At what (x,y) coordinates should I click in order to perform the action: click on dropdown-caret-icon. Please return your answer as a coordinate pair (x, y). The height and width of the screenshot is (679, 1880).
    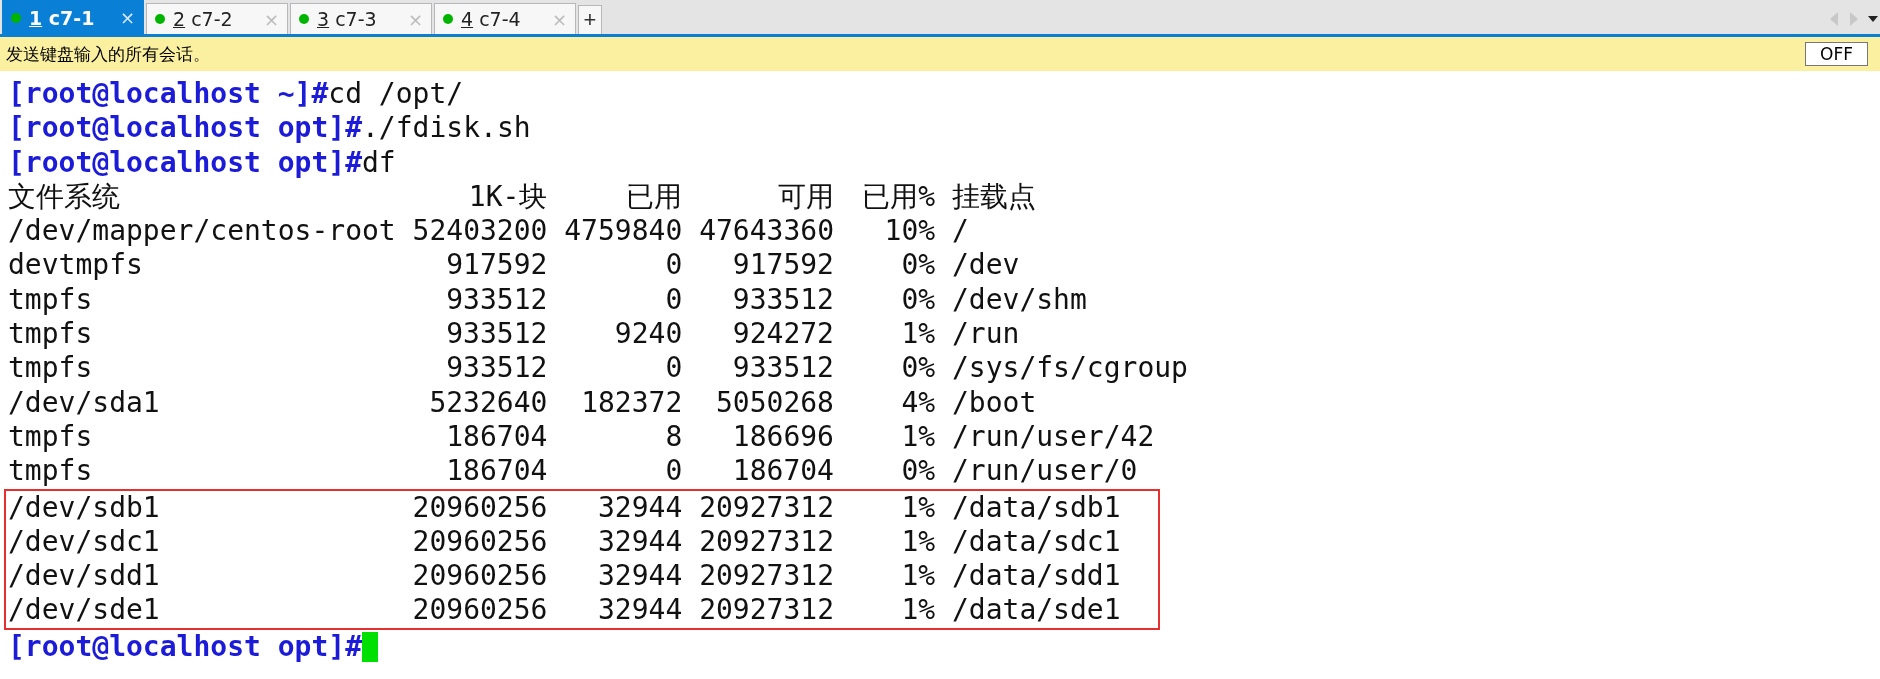
    Looking at the image, I should click on (1873, 18).